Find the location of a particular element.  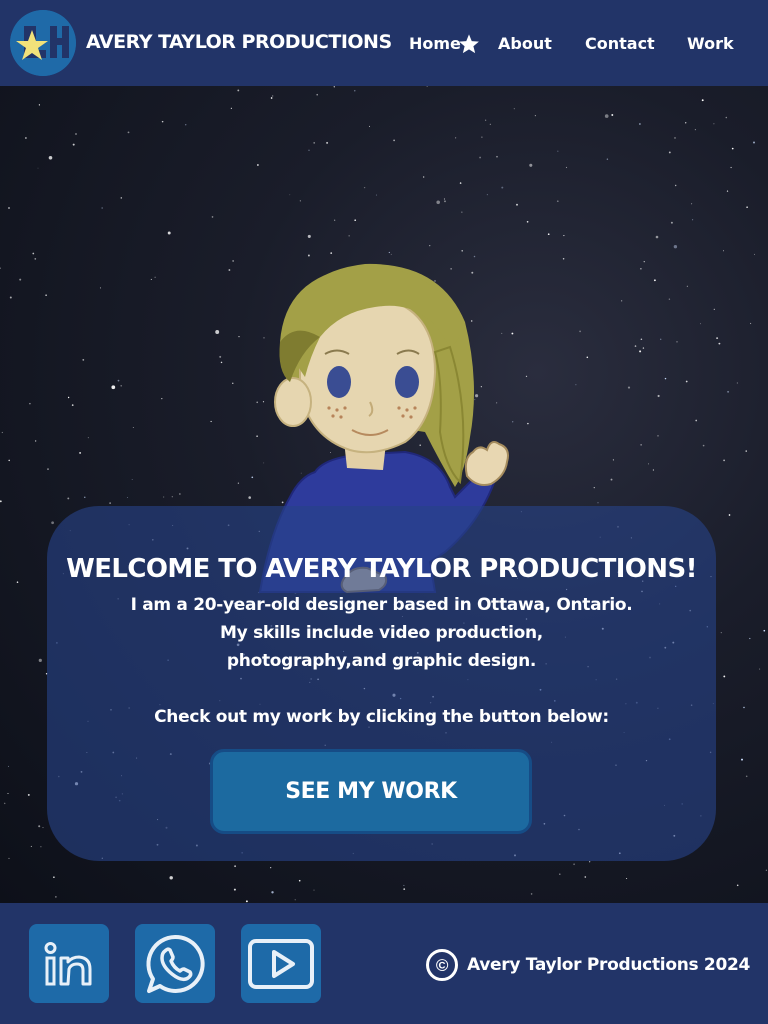

nav-about: About is located at coordinates (525, 43).